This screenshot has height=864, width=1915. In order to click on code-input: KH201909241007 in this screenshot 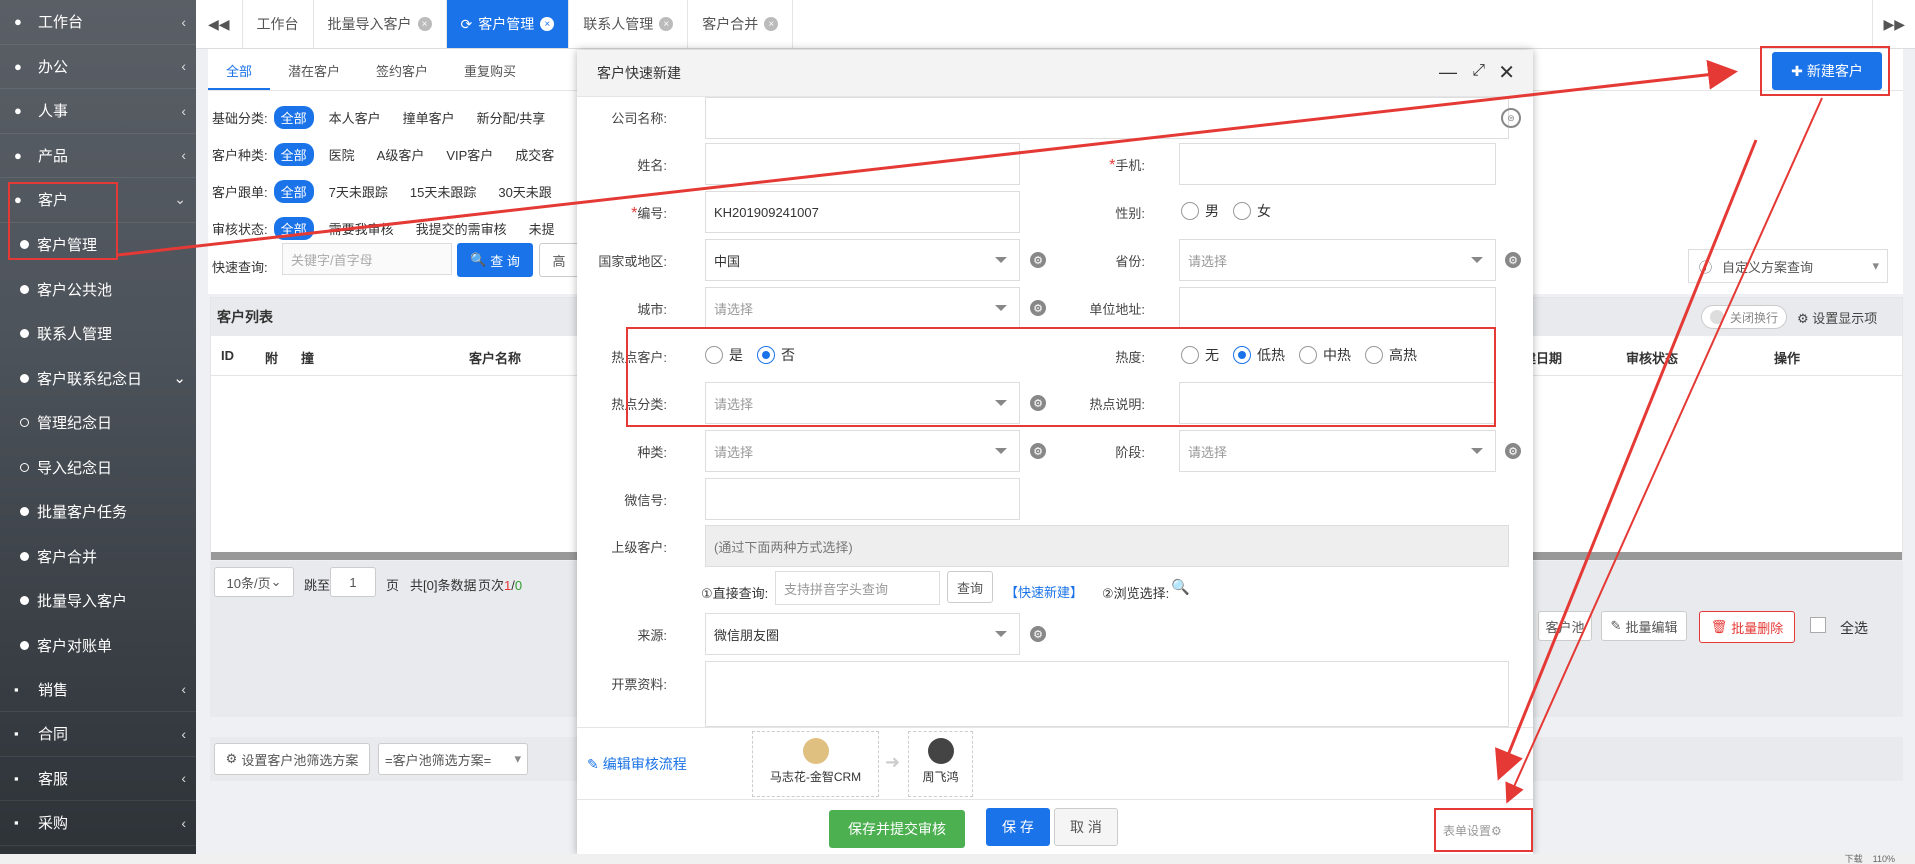, I will do `click(862, 212)`.